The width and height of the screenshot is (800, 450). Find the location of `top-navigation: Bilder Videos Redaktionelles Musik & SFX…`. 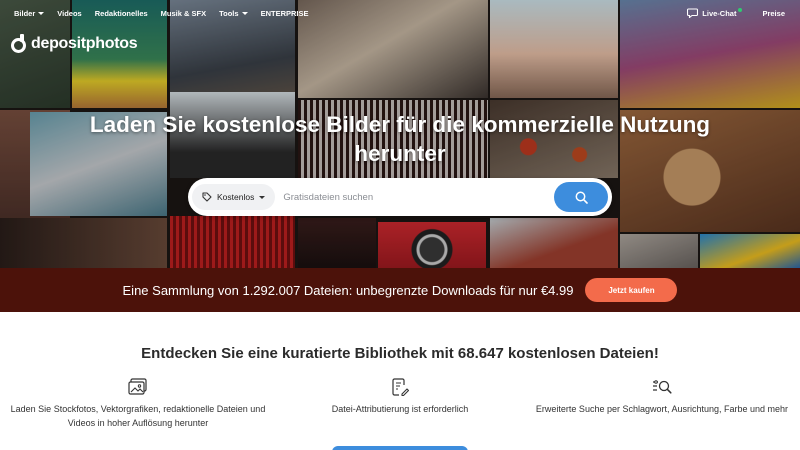

top-navigation: Bilder Videos Redaktionelles Musik & SFX… is located at coordinates (400, 13).